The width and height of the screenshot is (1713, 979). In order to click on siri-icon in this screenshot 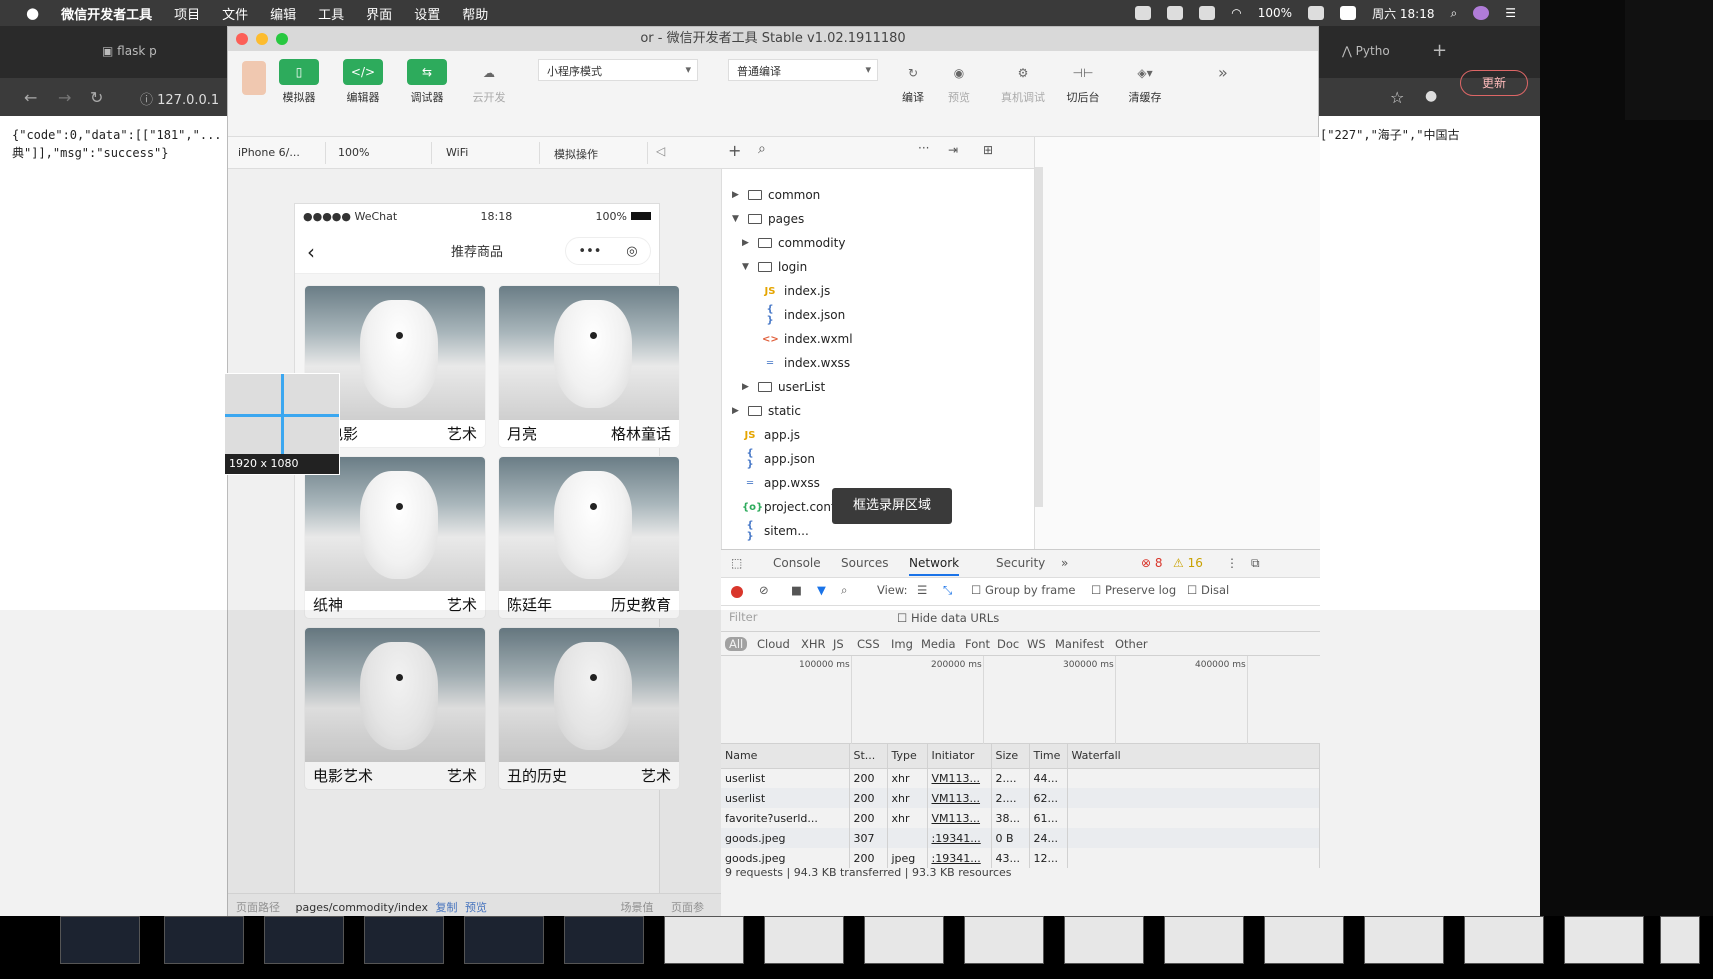, I will do `click(1481, 13)`.